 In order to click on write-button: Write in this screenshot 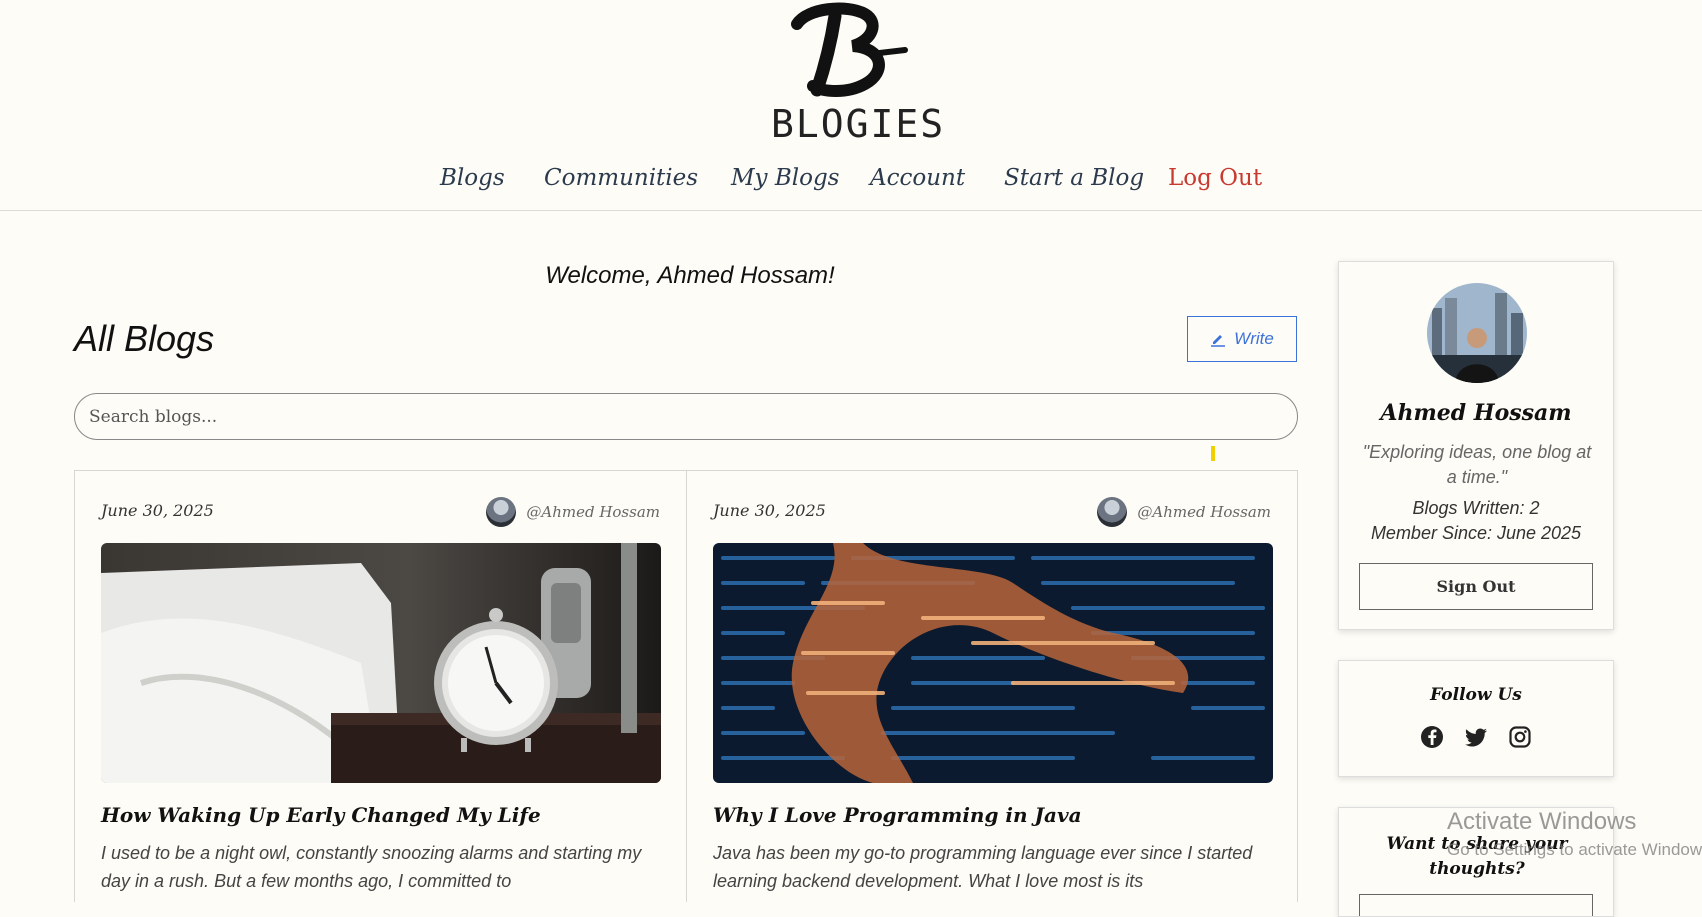, I will do `click(1242, 339)`.